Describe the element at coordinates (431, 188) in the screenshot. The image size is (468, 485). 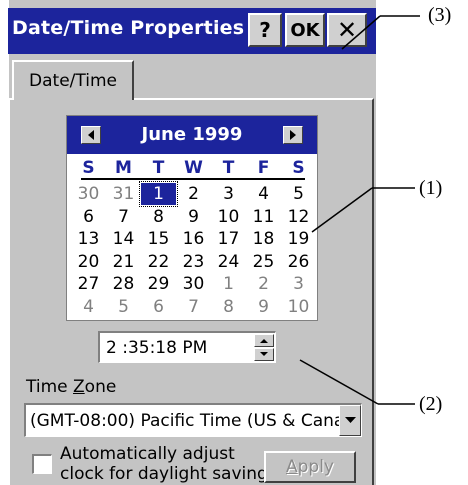
I see `callout-1: (1)` at that location.